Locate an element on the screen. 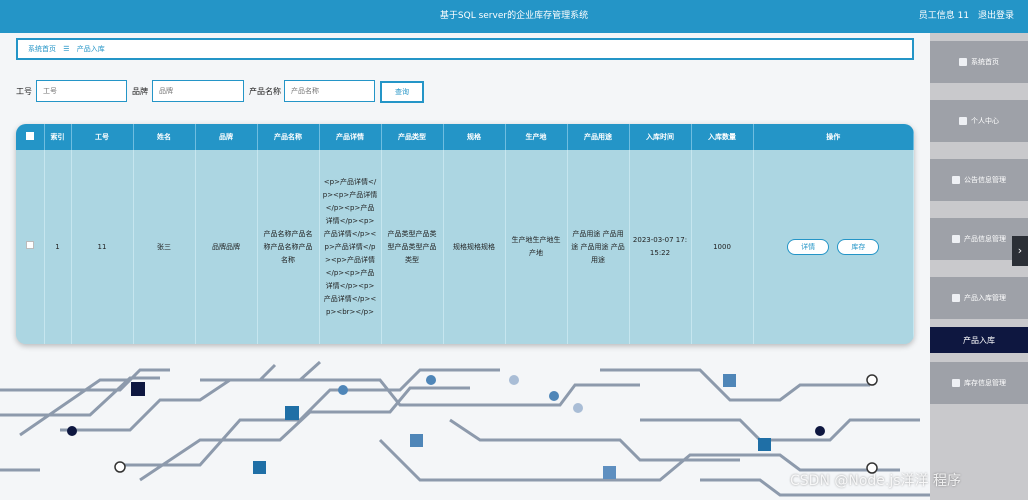 Image resolution: width=1028 pixels, height=500 pixels. col-header: 操作 is located at coordinates (833, 137).